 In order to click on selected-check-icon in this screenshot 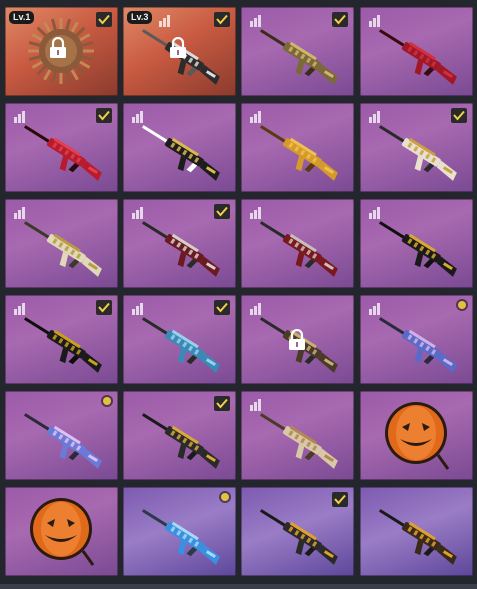, I will do `click(104, 19)`.